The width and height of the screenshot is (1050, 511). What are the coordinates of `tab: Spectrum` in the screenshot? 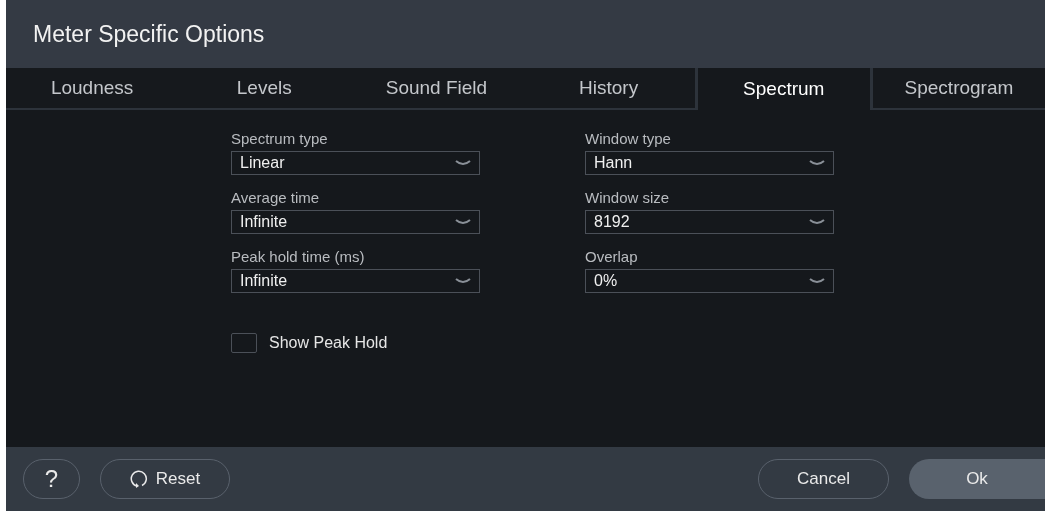 It's located at (783, 89).